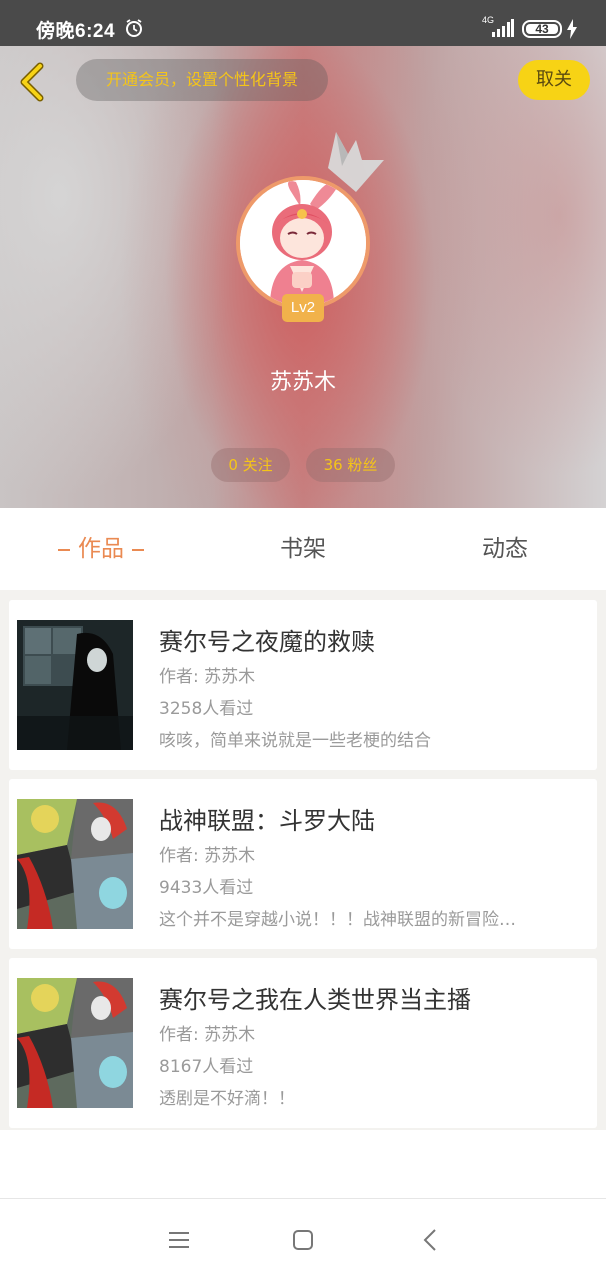 This screenshot has height=1280, width=606. Describe the element at coordinates (206, 888) in the screenshot. I see `work-views: 9433人看过` at that location.